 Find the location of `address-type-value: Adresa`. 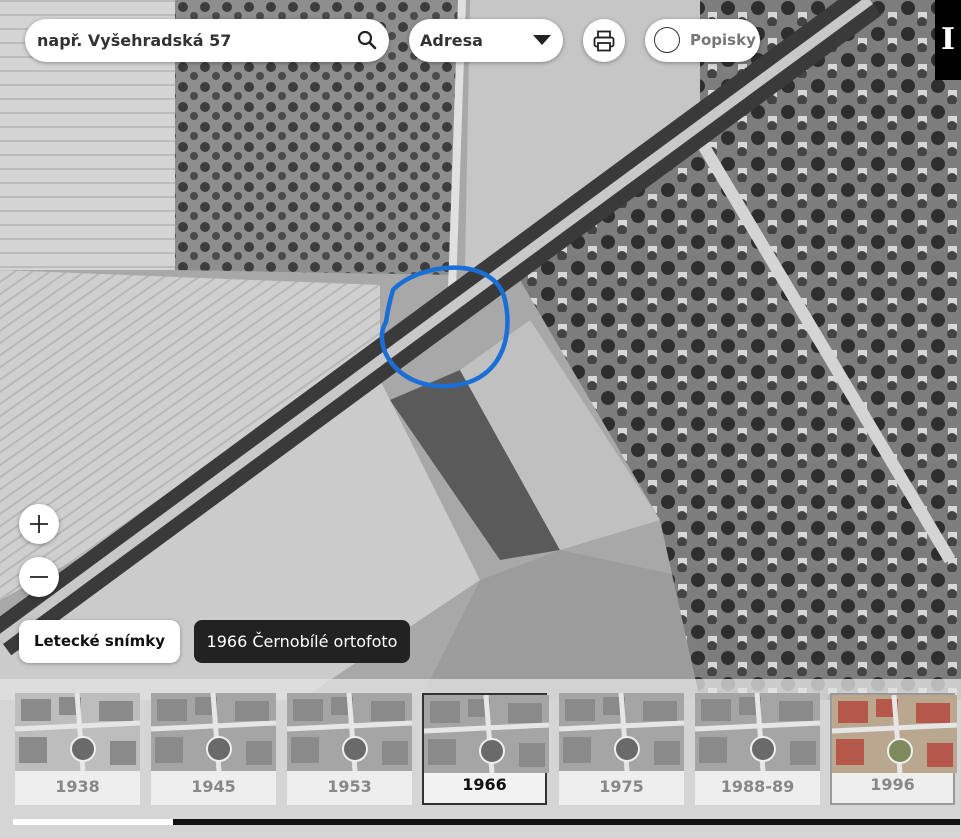

address-type-value: Adresa is located at coordinates (451, 40).